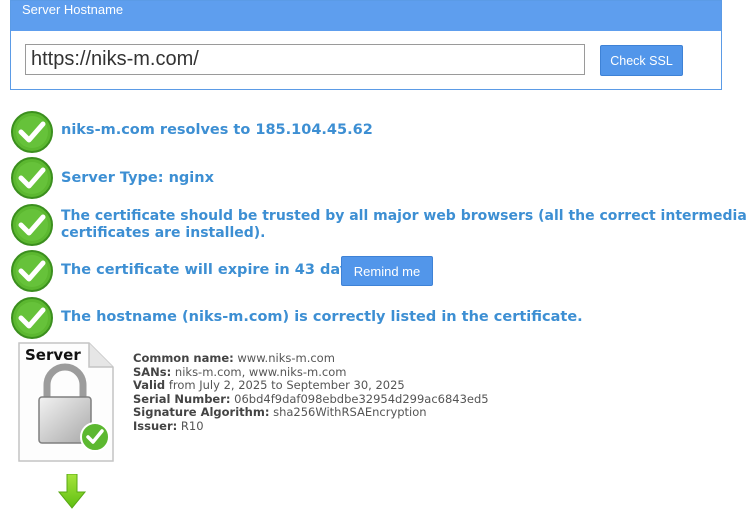 The image size is (746, 512). What do you see at coordinates (53, 355) in the screenshot?
I see `server-label: Server` at bounding box center [53, 355].